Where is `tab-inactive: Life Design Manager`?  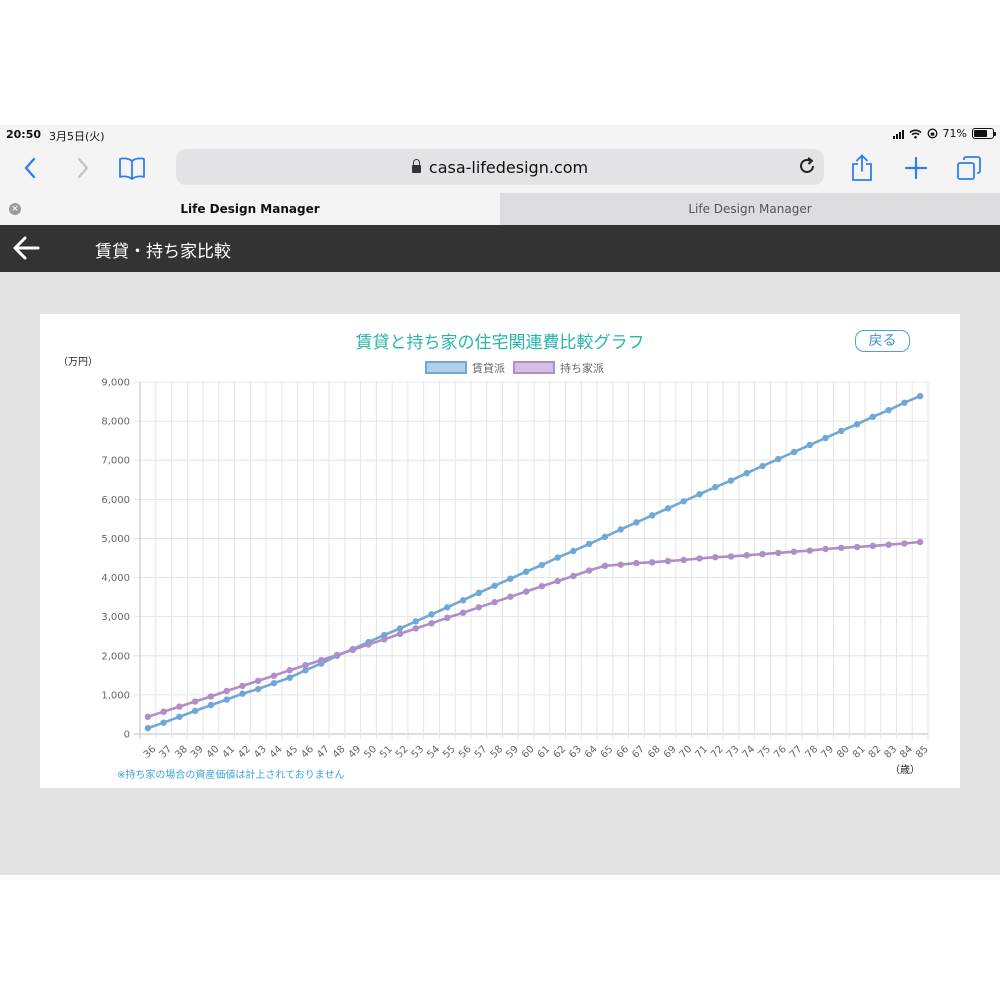 tab-inactive: Life Design Manager is located at coordinates (750, 209).